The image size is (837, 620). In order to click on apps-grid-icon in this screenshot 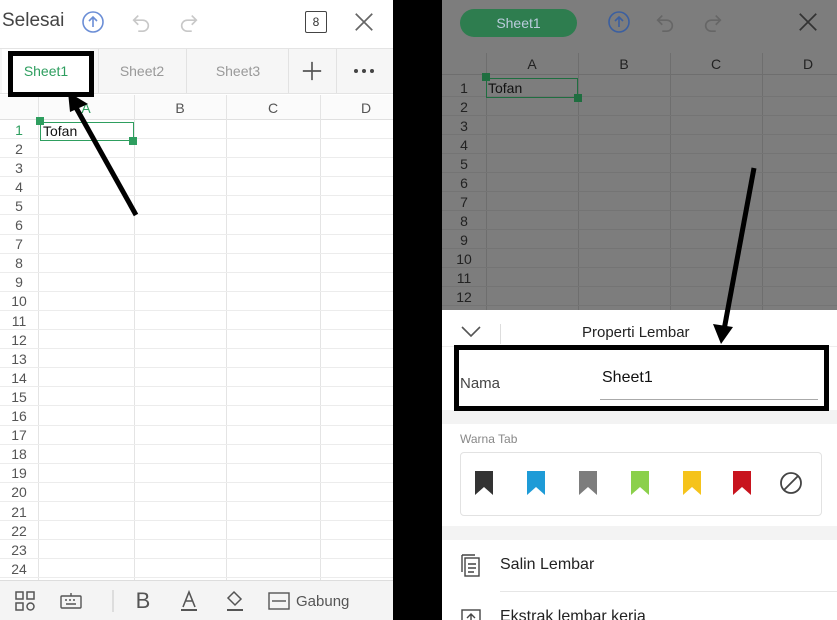, I will do `click(25, 600)`.